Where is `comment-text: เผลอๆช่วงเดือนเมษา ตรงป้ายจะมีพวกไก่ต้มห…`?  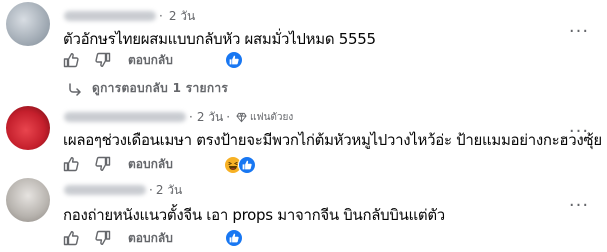 comment-text: เผลอๆช่วงเดือนเมษา ตรงป้ายจะมีพวกไก่ต้มห… is located at coordinates (332, 140).